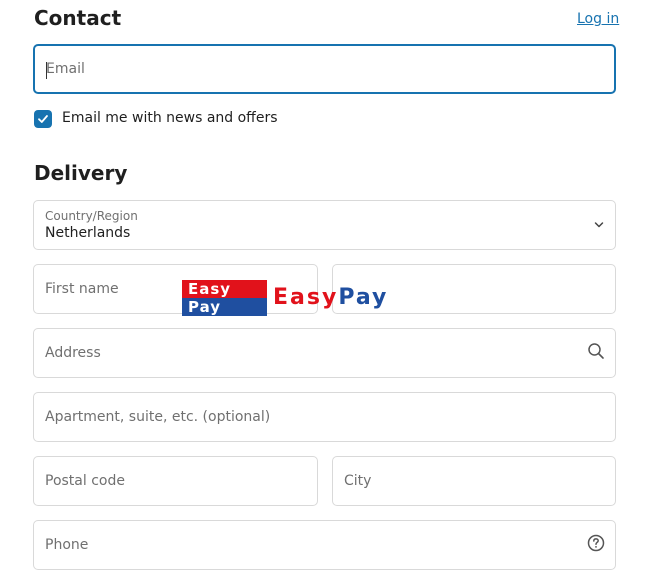 This screenshot has width=653, height=586. Describe the element at coordinates (210, 289) in the screenshot. I see `logo-badge-top-text: Easy` at that location.